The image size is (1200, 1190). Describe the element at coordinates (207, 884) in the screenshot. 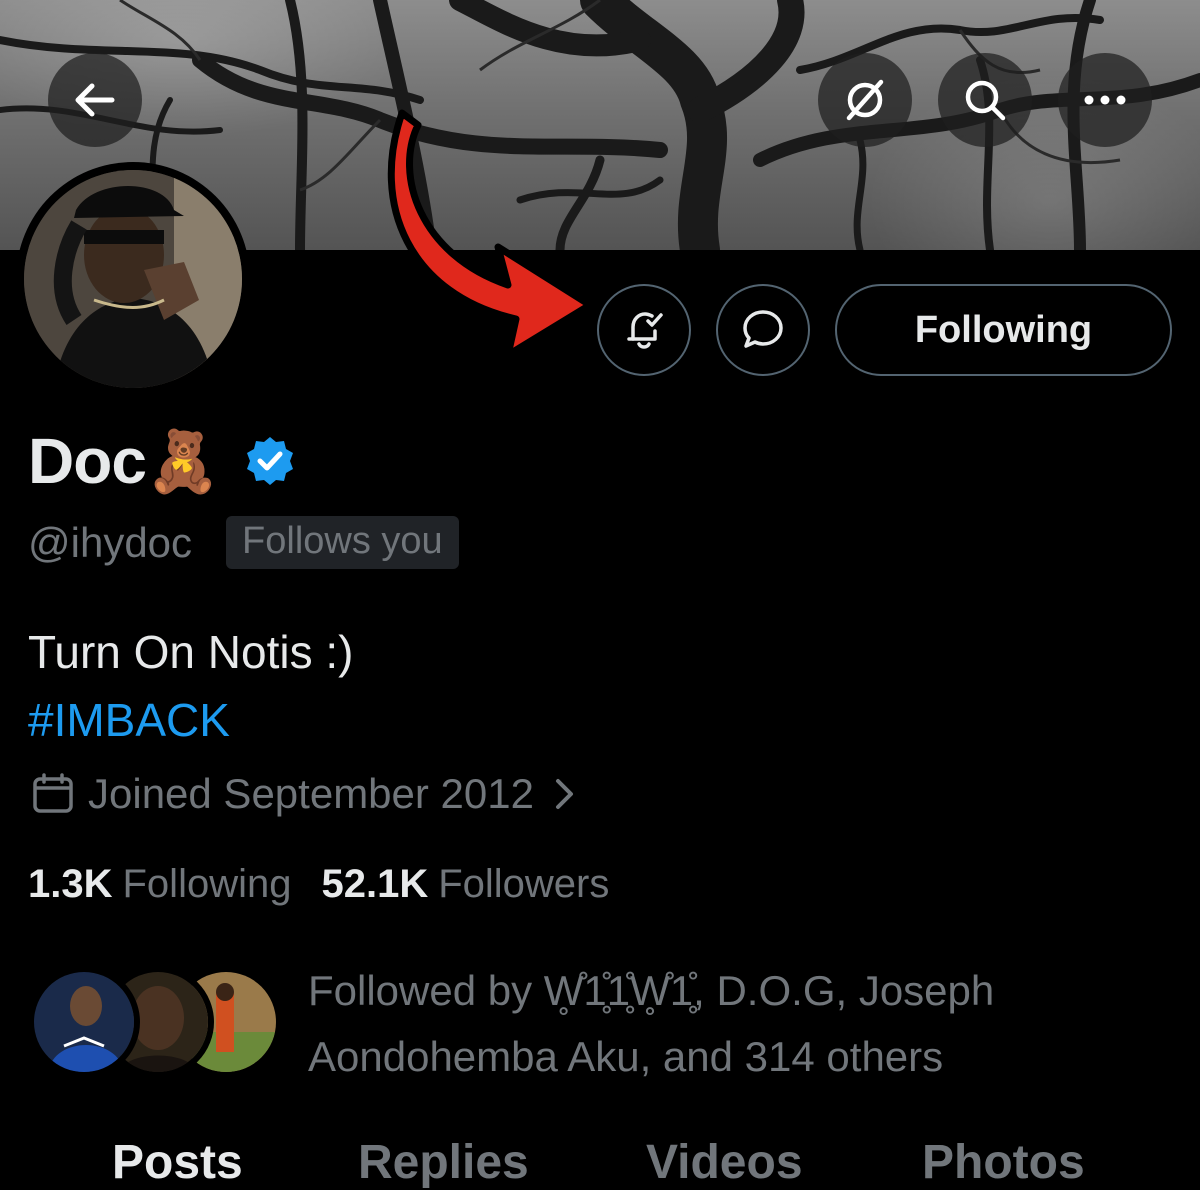

I see `following-stat-label: Following` at that location.